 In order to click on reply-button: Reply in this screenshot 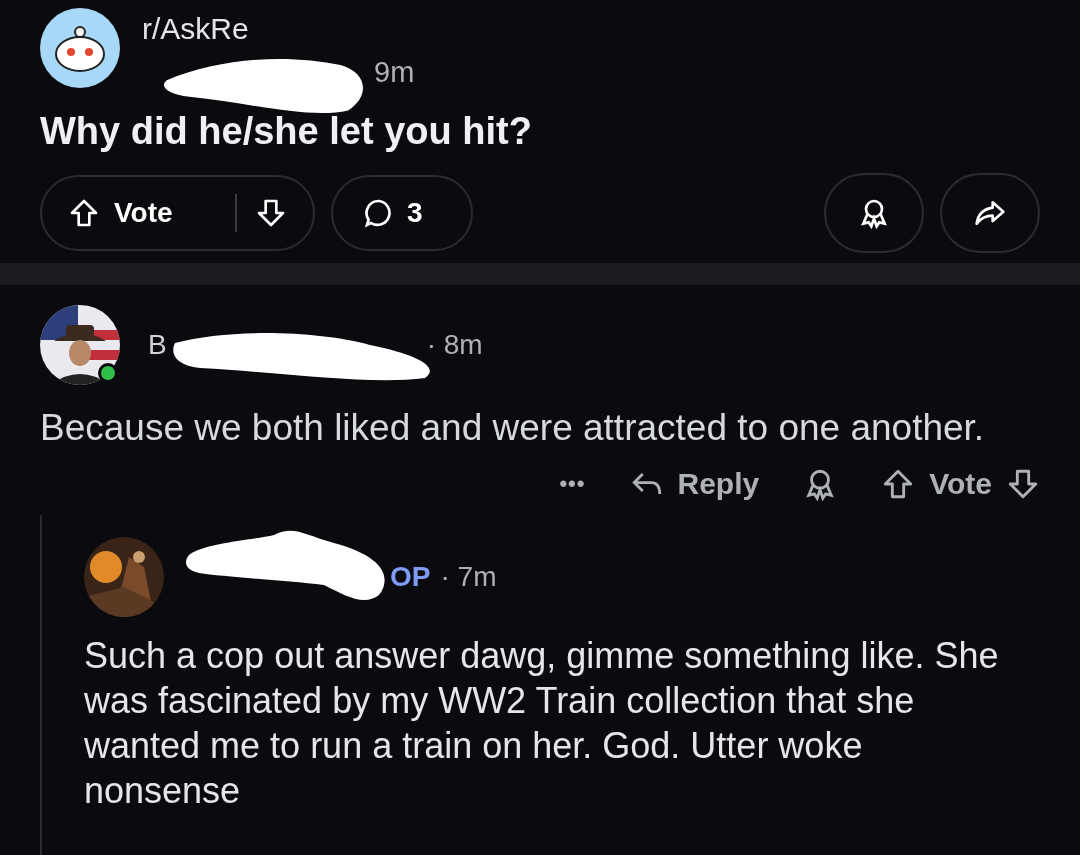, I will do `click(694, 484)`.